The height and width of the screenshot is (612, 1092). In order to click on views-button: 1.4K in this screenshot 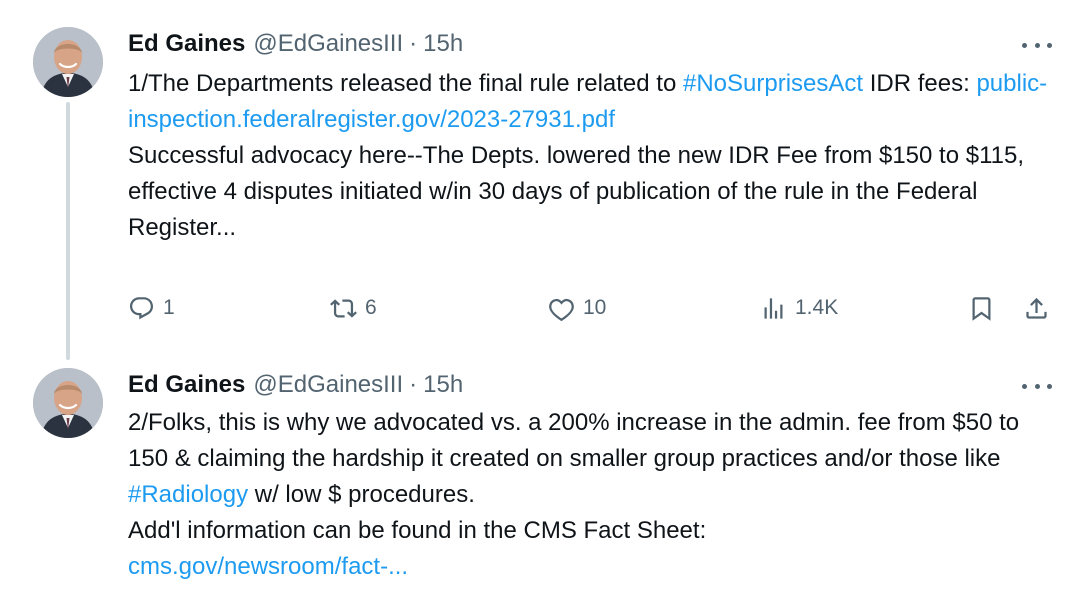, I will do `click(799, 308)`.